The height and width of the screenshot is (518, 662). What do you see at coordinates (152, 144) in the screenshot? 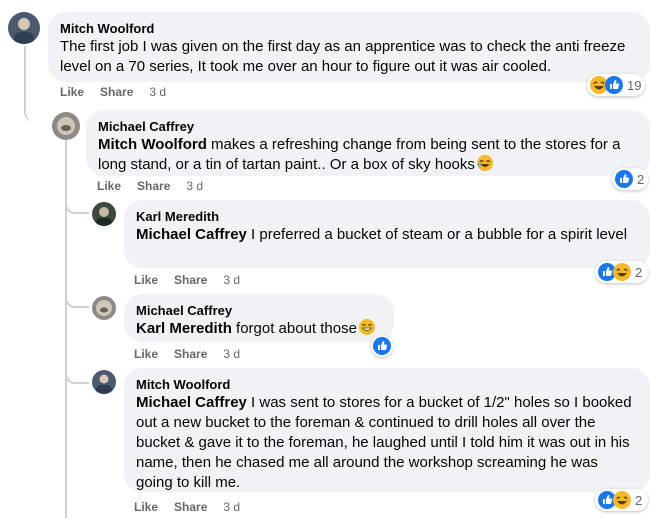
I see `mention-link: Mitch Woolford` at bounding box center [152, 144].